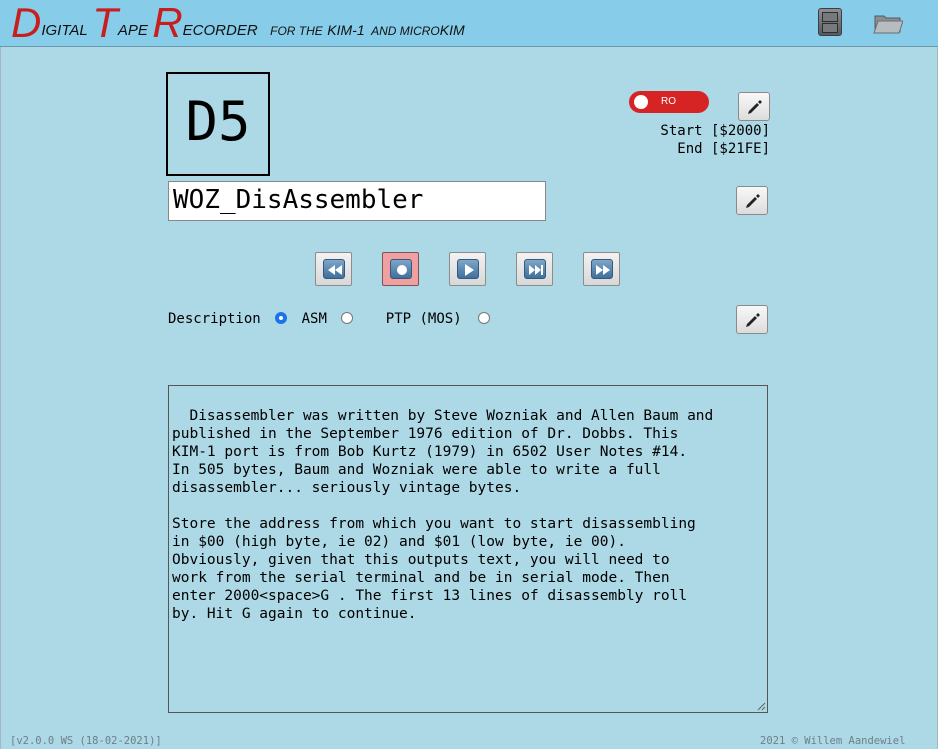  What do you see at coordinates (452, 30) in the screenshot?
I see `subtitle-kim: KIM` at bounding box center [452, 30].